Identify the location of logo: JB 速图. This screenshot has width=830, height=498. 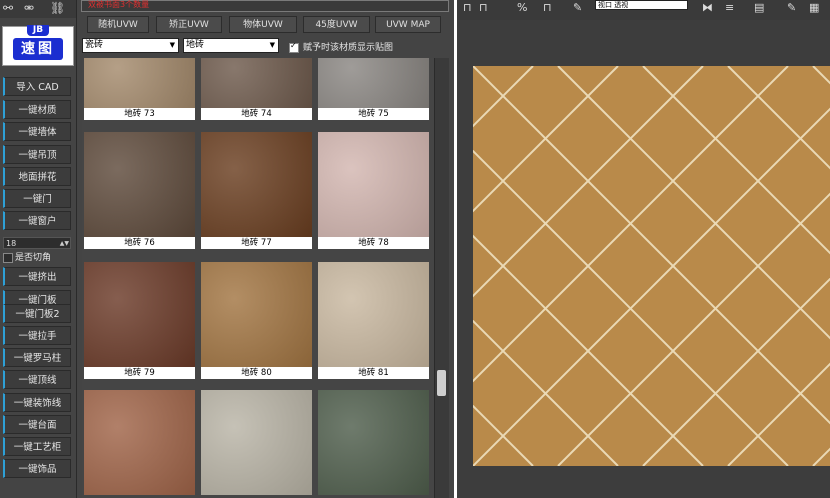
(38, 45).